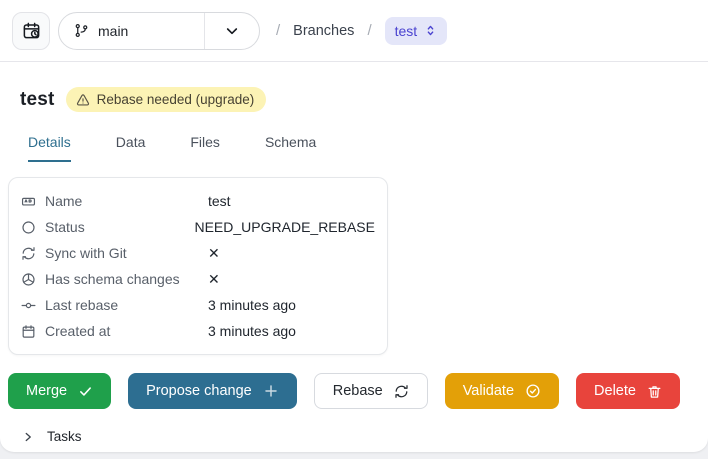 This screenshot has height=459, width=708. I want to click on rebase-button: Rebase, so click(370, 391).